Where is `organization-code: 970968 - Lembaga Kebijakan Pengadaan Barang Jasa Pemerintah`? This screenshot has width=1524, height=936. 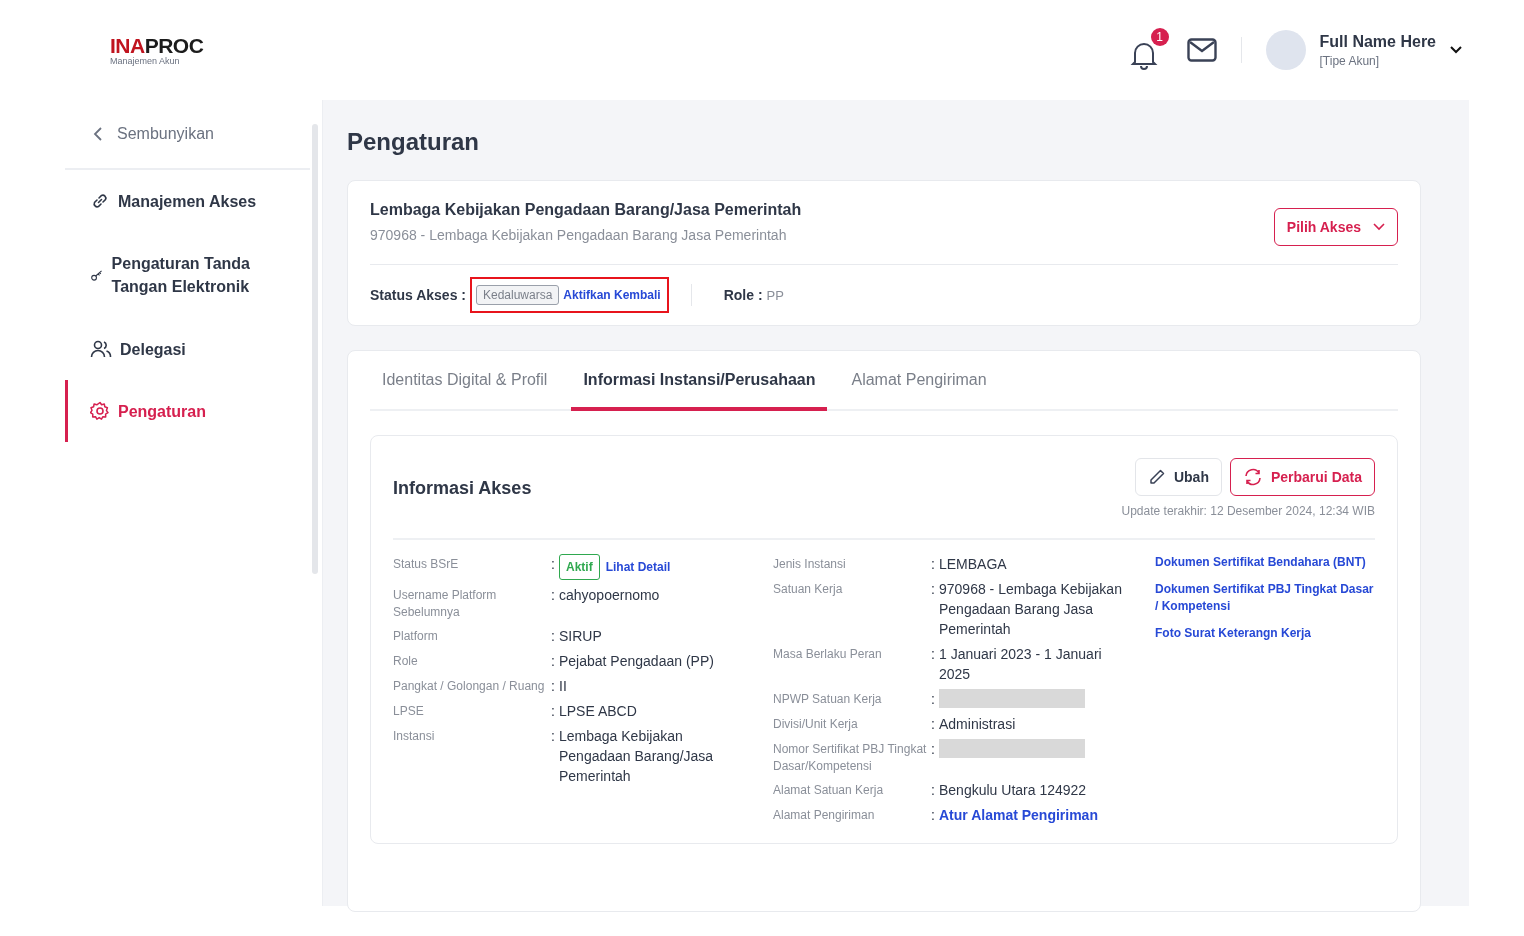
organization-code: 970968 - Lembaga Kebijakan Pengadaan Barang Jasa Pemerintah is located at coordinates (579, 235).